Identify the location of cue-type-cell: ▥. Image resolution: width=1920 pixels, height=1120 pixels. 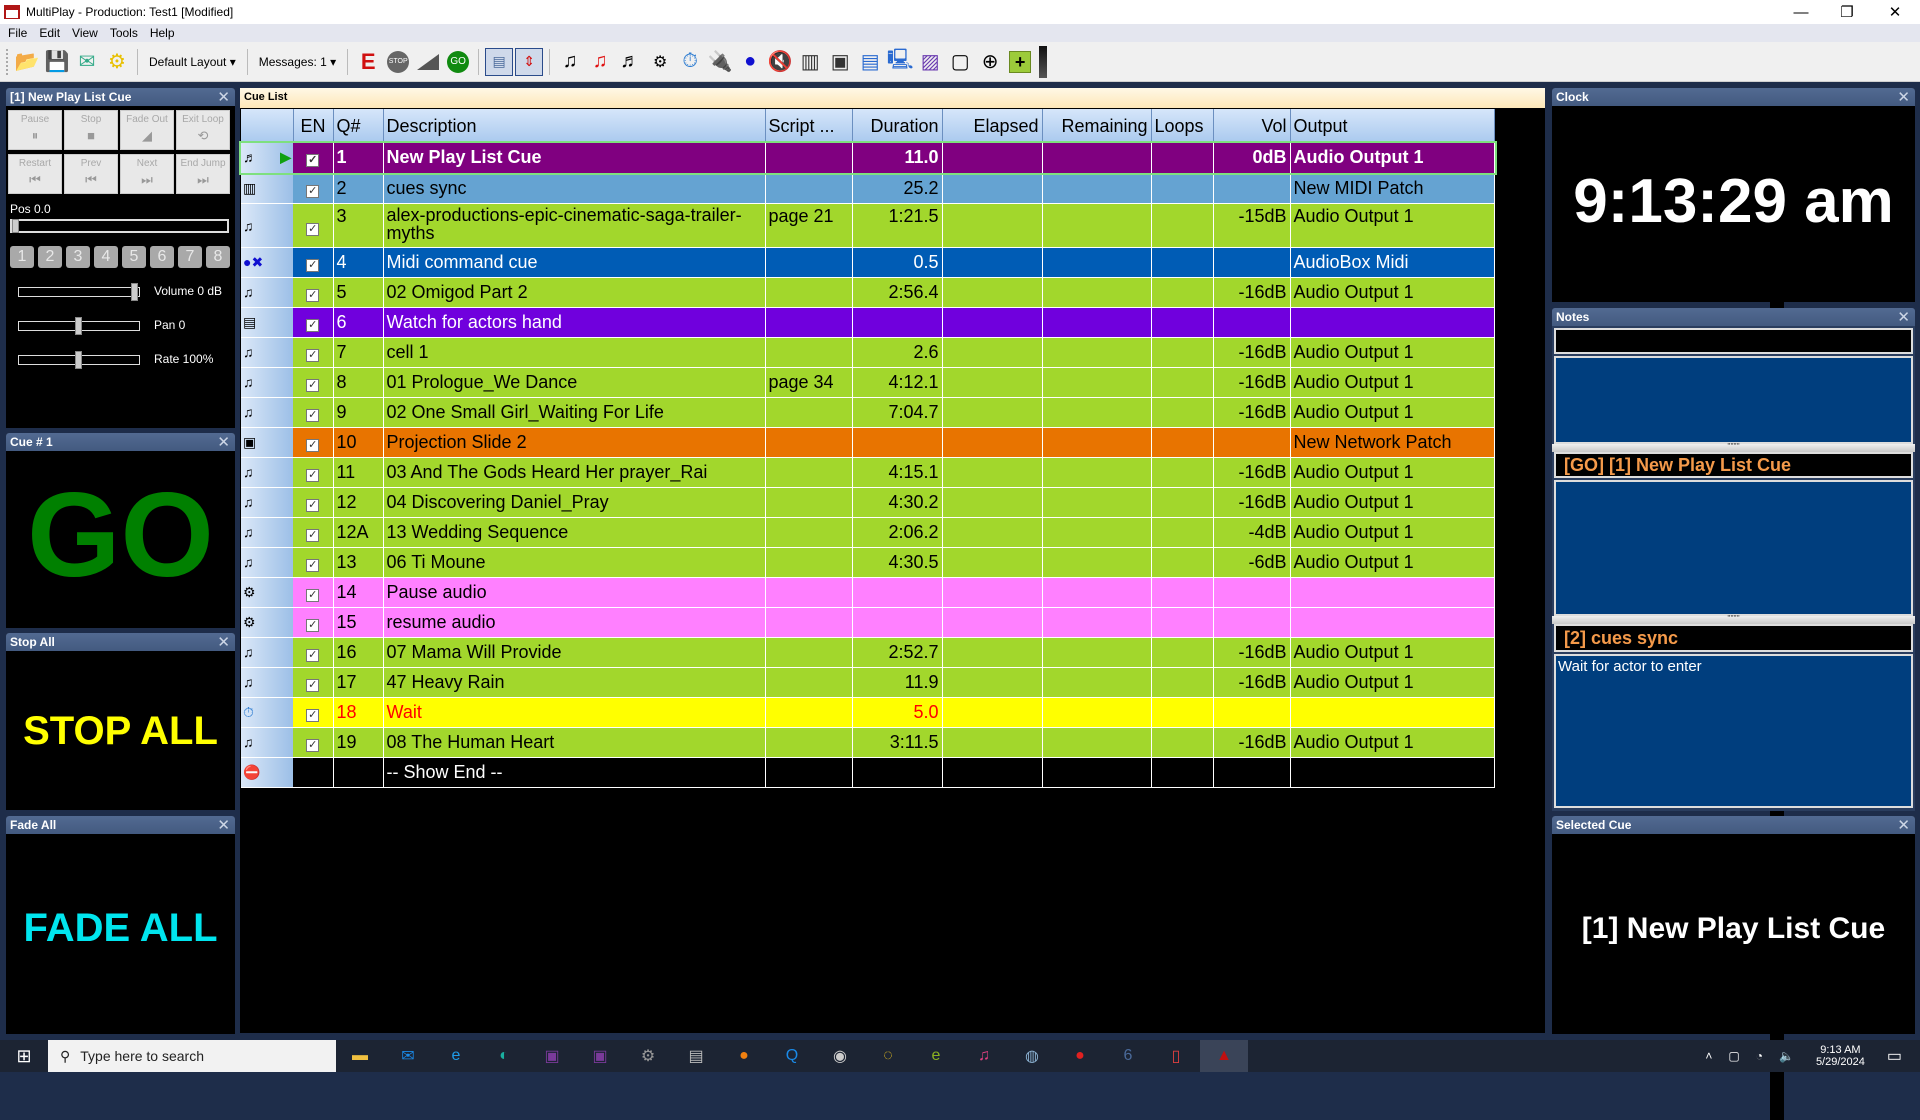
(267, 188).